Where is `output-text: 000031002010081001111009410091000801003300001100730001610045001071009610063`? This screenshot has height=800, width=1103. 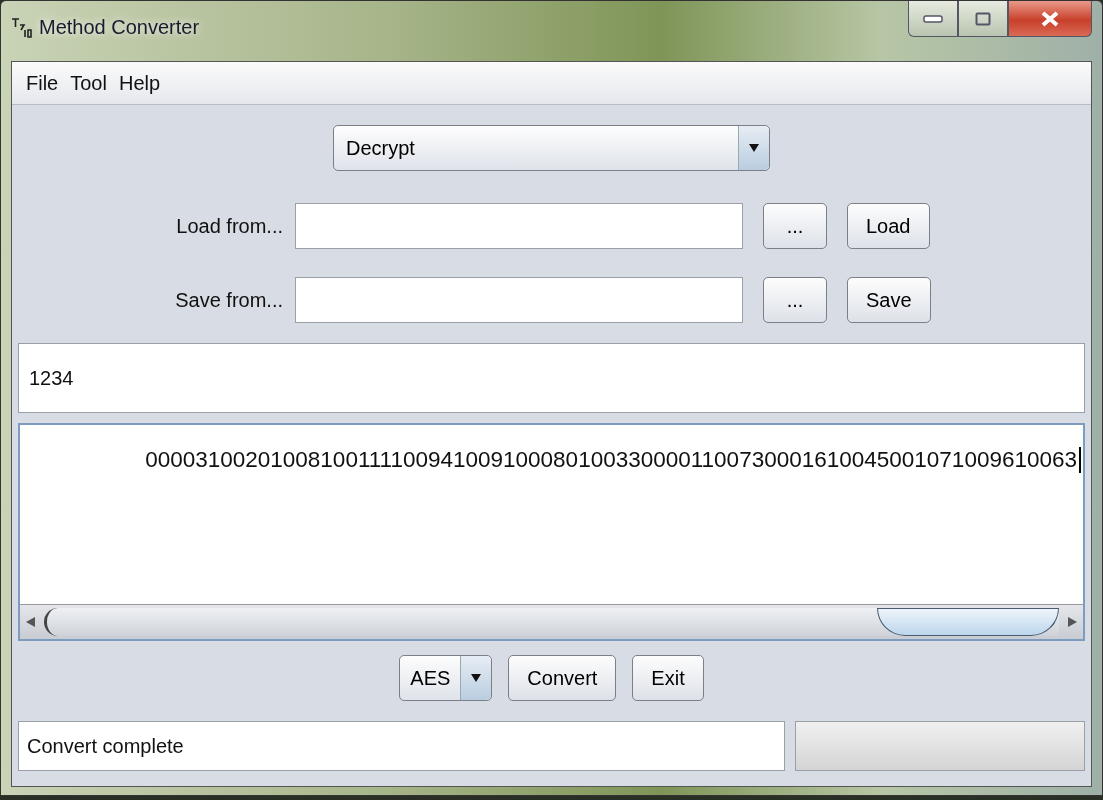 output-text: 000031002010081001111009410091000801003300001100730001610045001071009610063 is located at coordinates (611, 460).